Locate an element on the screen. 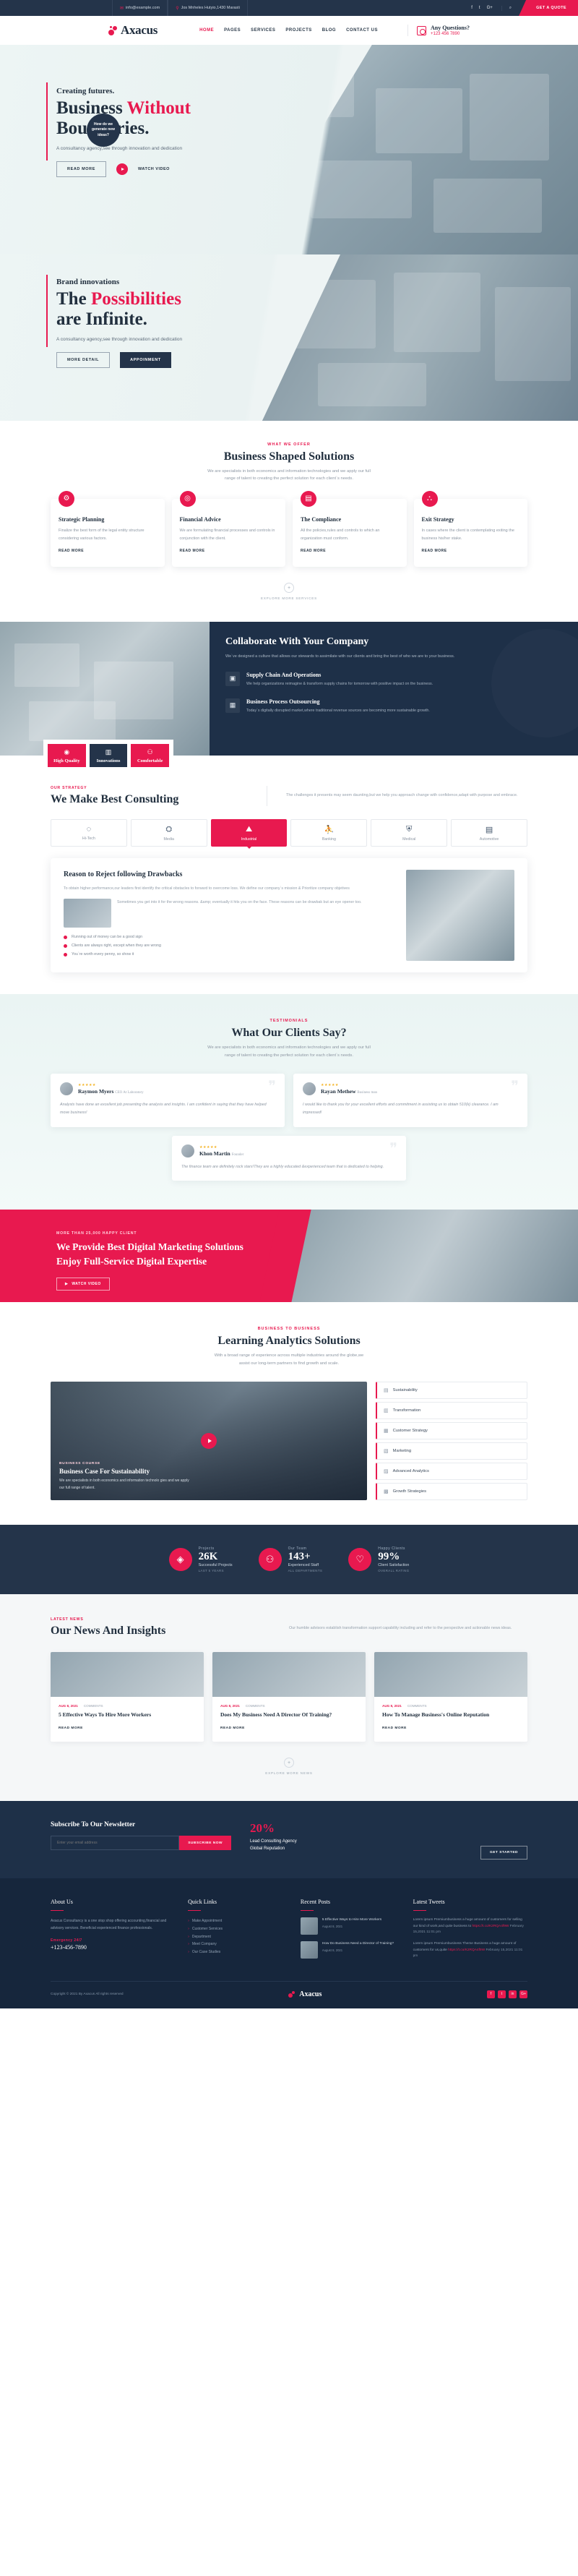 This screenshot has width=578, height=2576. footer-link-item: Make Appointment is located at coordinates (238, 1921).